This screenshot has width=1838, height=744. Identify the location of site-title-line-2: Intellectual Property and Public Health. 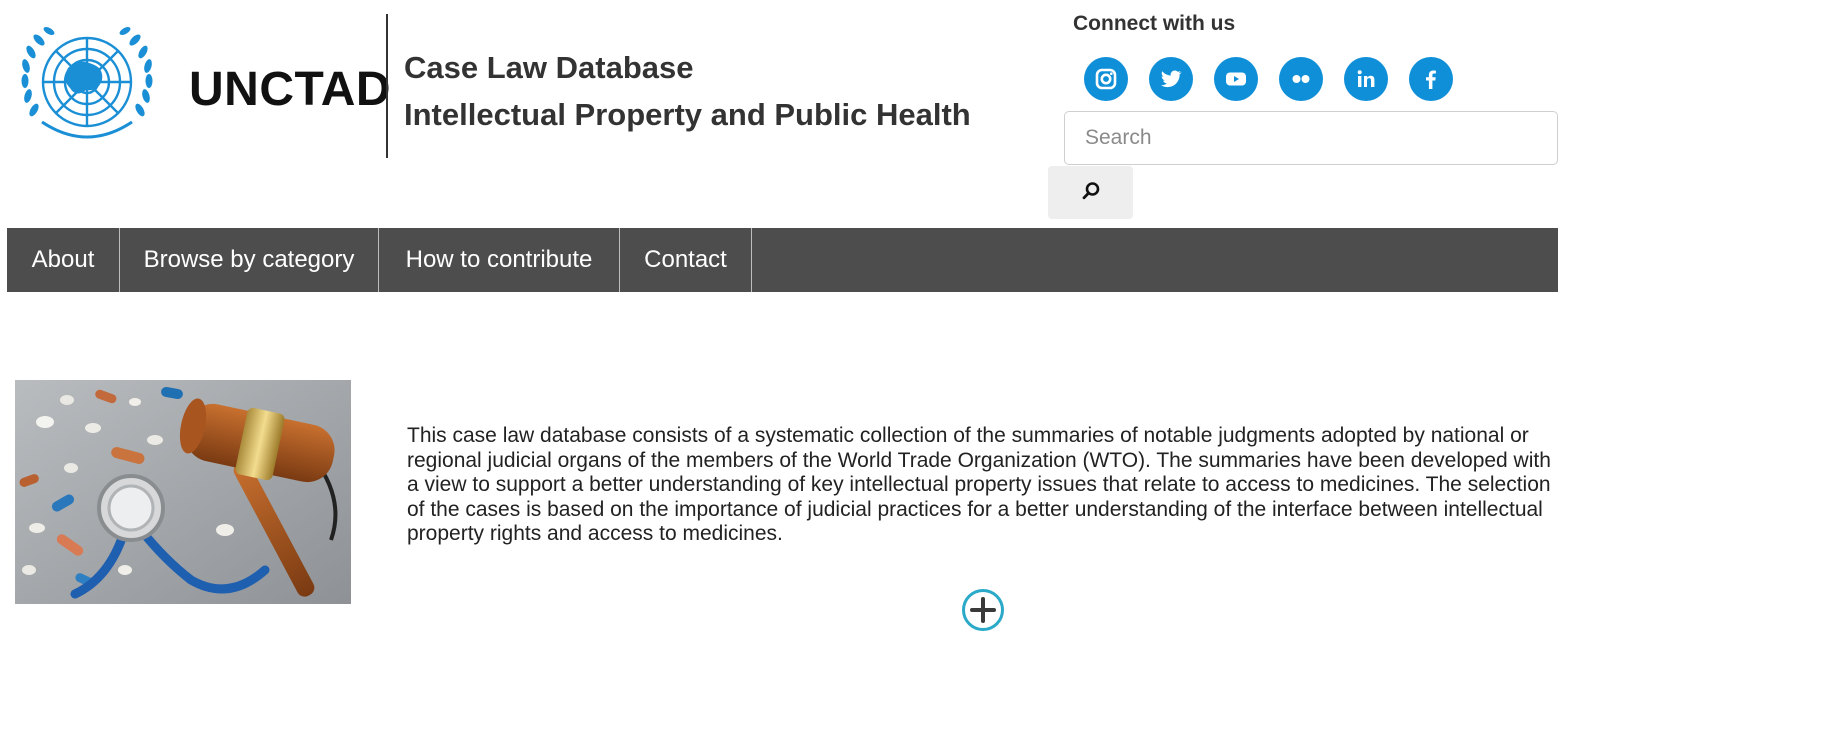
(687, 114).